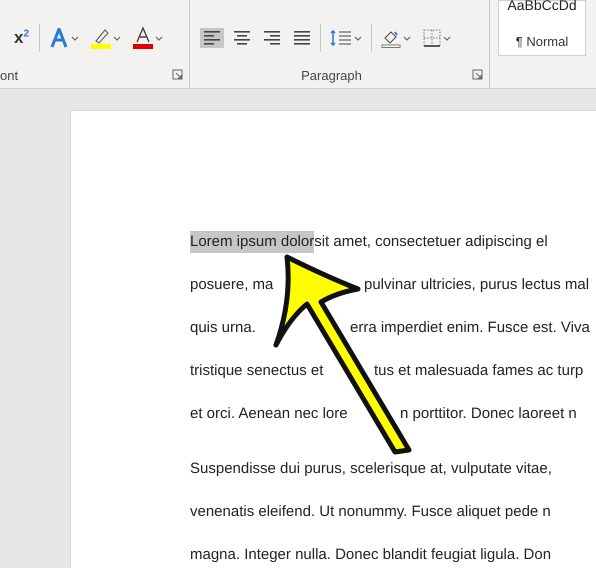 The height and width of the screenshot is (568, 596). I want to click on line-spacing-icon, so click(341, 38).